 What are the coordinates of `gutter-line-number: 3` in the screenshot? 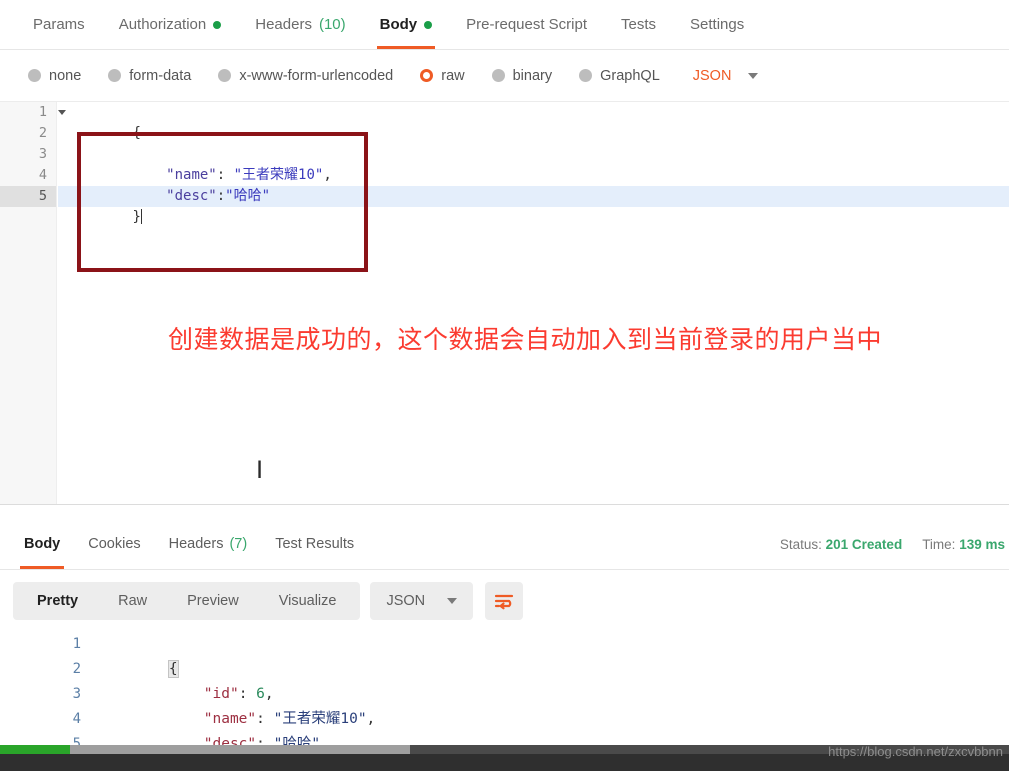 It's located at (28, 154).